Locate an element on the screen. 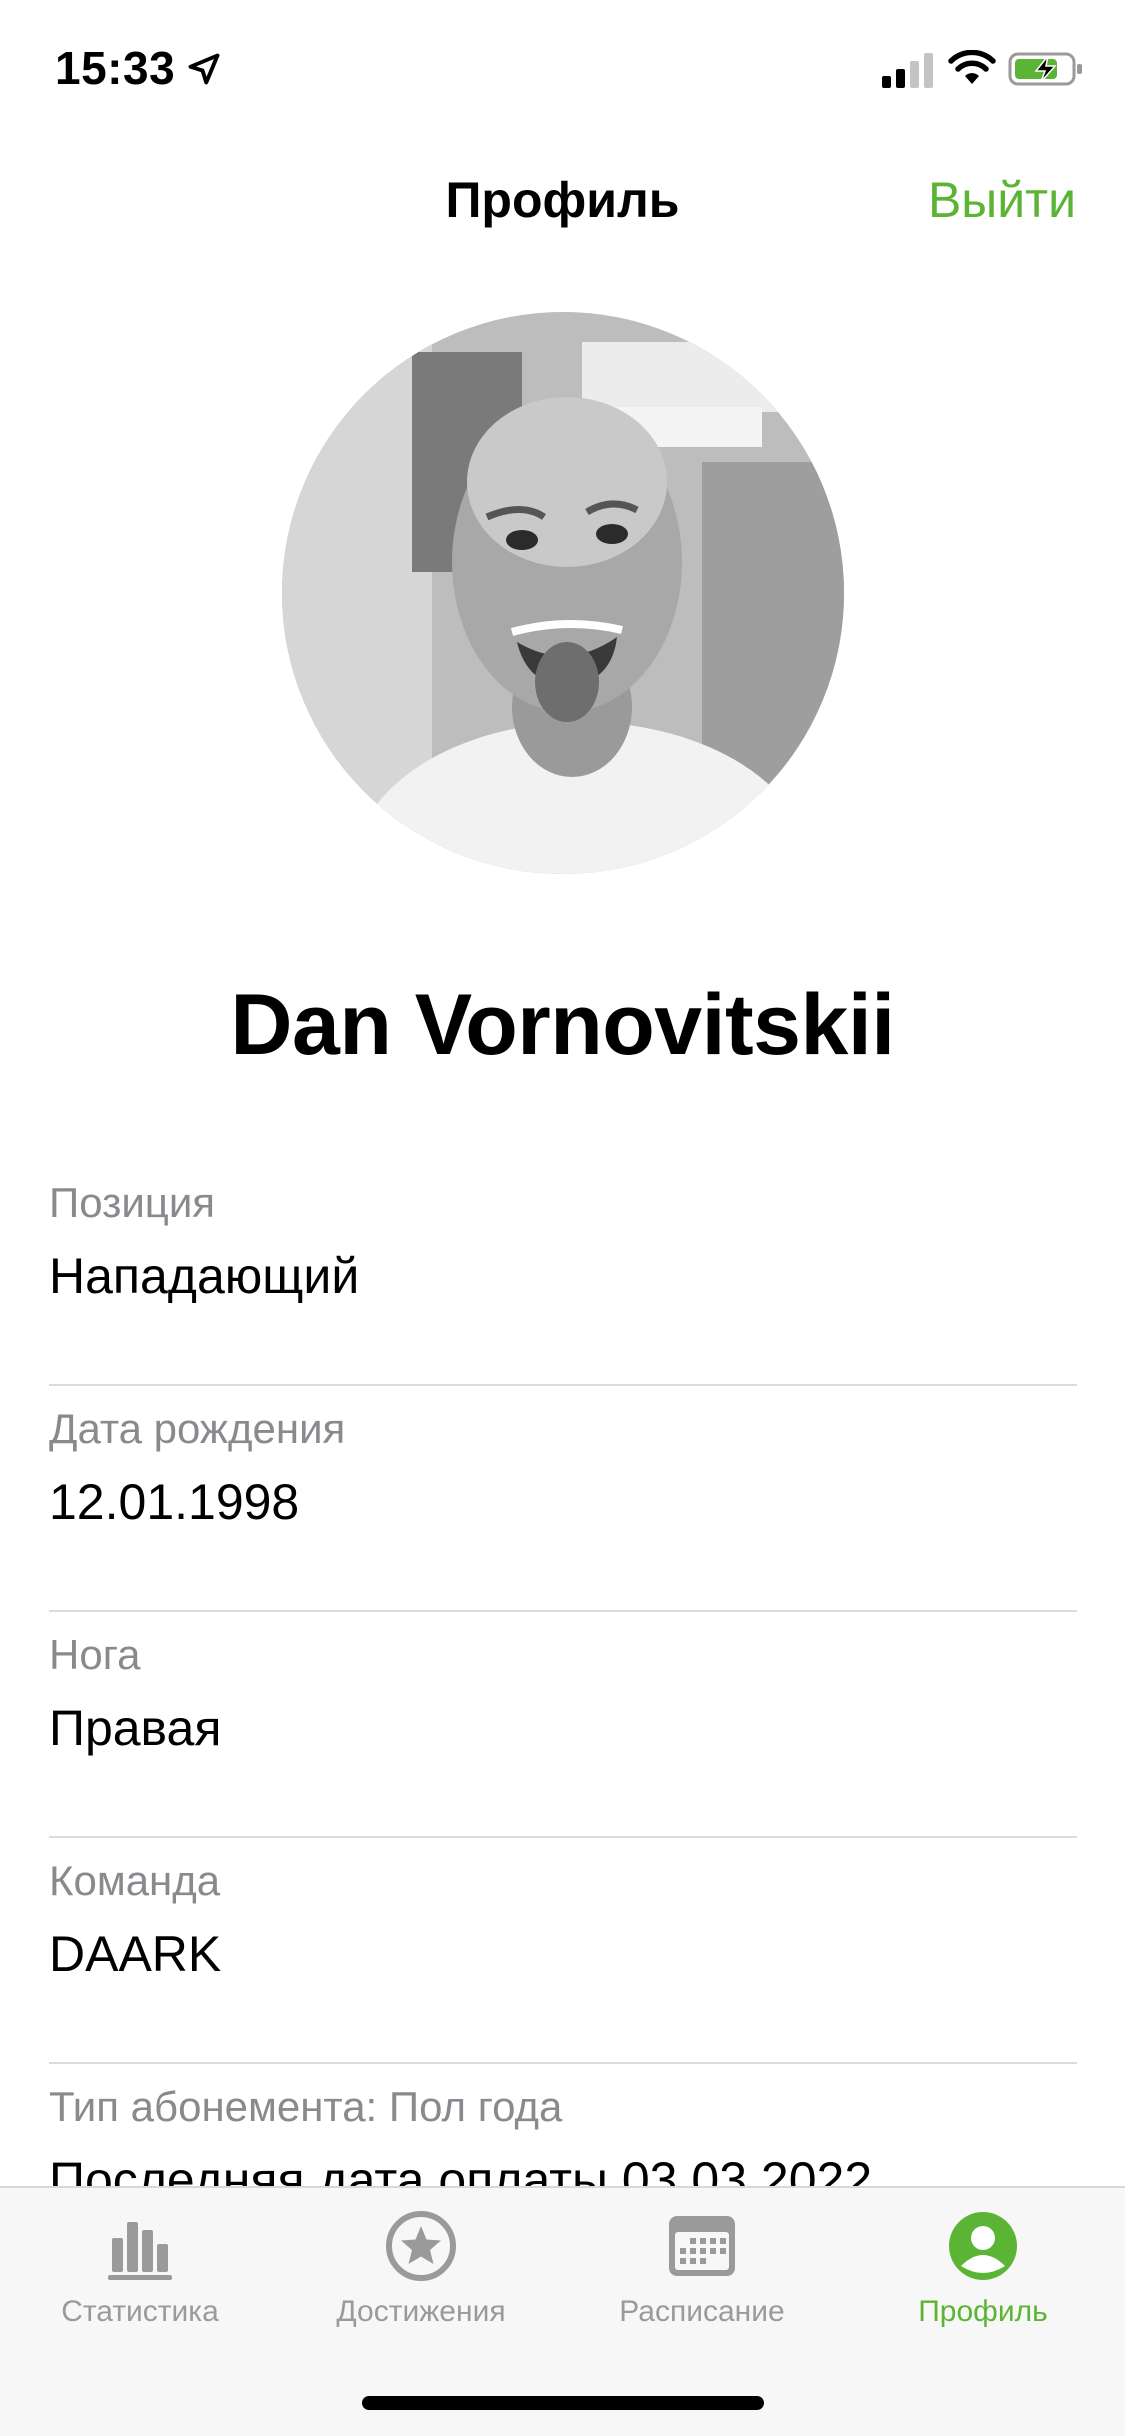 The height and width of the screenshot is (2436, 1125). tab-label: Достижения is located at coordinates (421, 2311).